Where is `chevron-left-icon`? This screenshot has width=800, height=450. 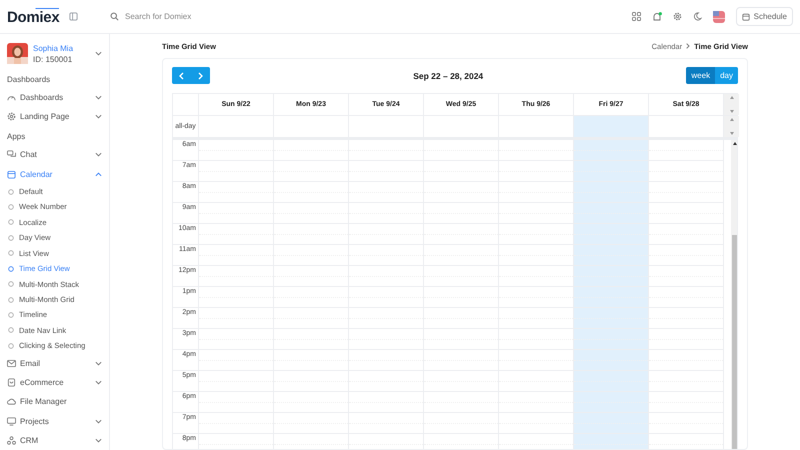
chevron-left-icon is located at coordinates (181, 76).